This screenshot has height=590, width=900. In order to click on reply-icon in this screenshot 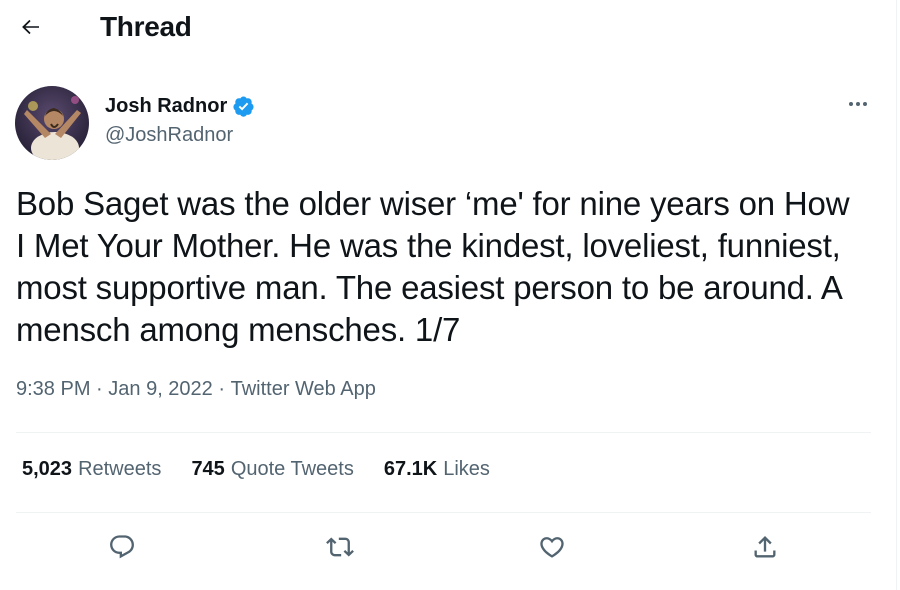, I will do `click(122, 549)`.